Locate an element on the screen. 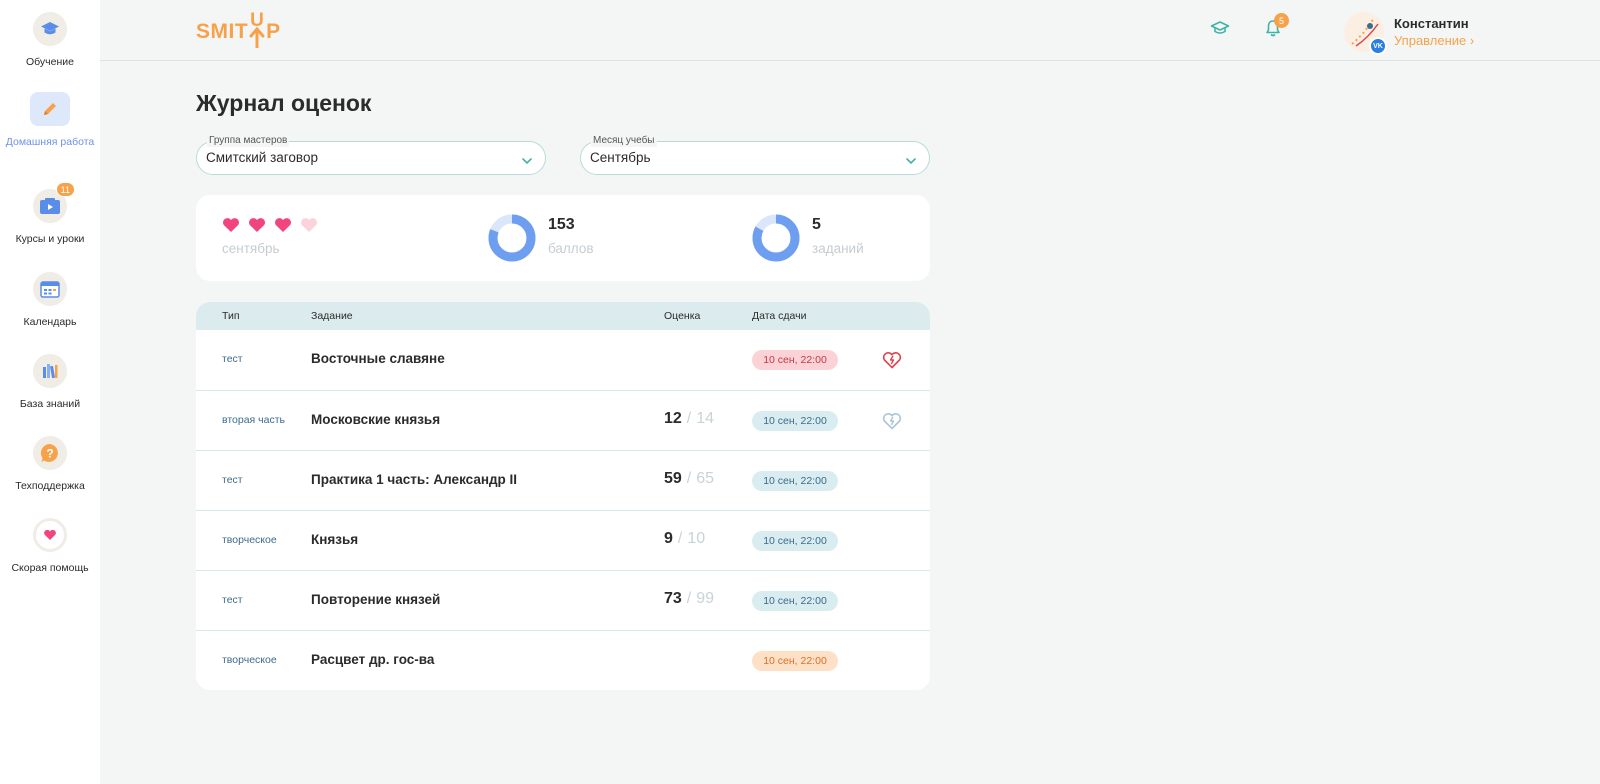  task-title: Практика 1 часть: Александр II is located at coordinates (414, 479).